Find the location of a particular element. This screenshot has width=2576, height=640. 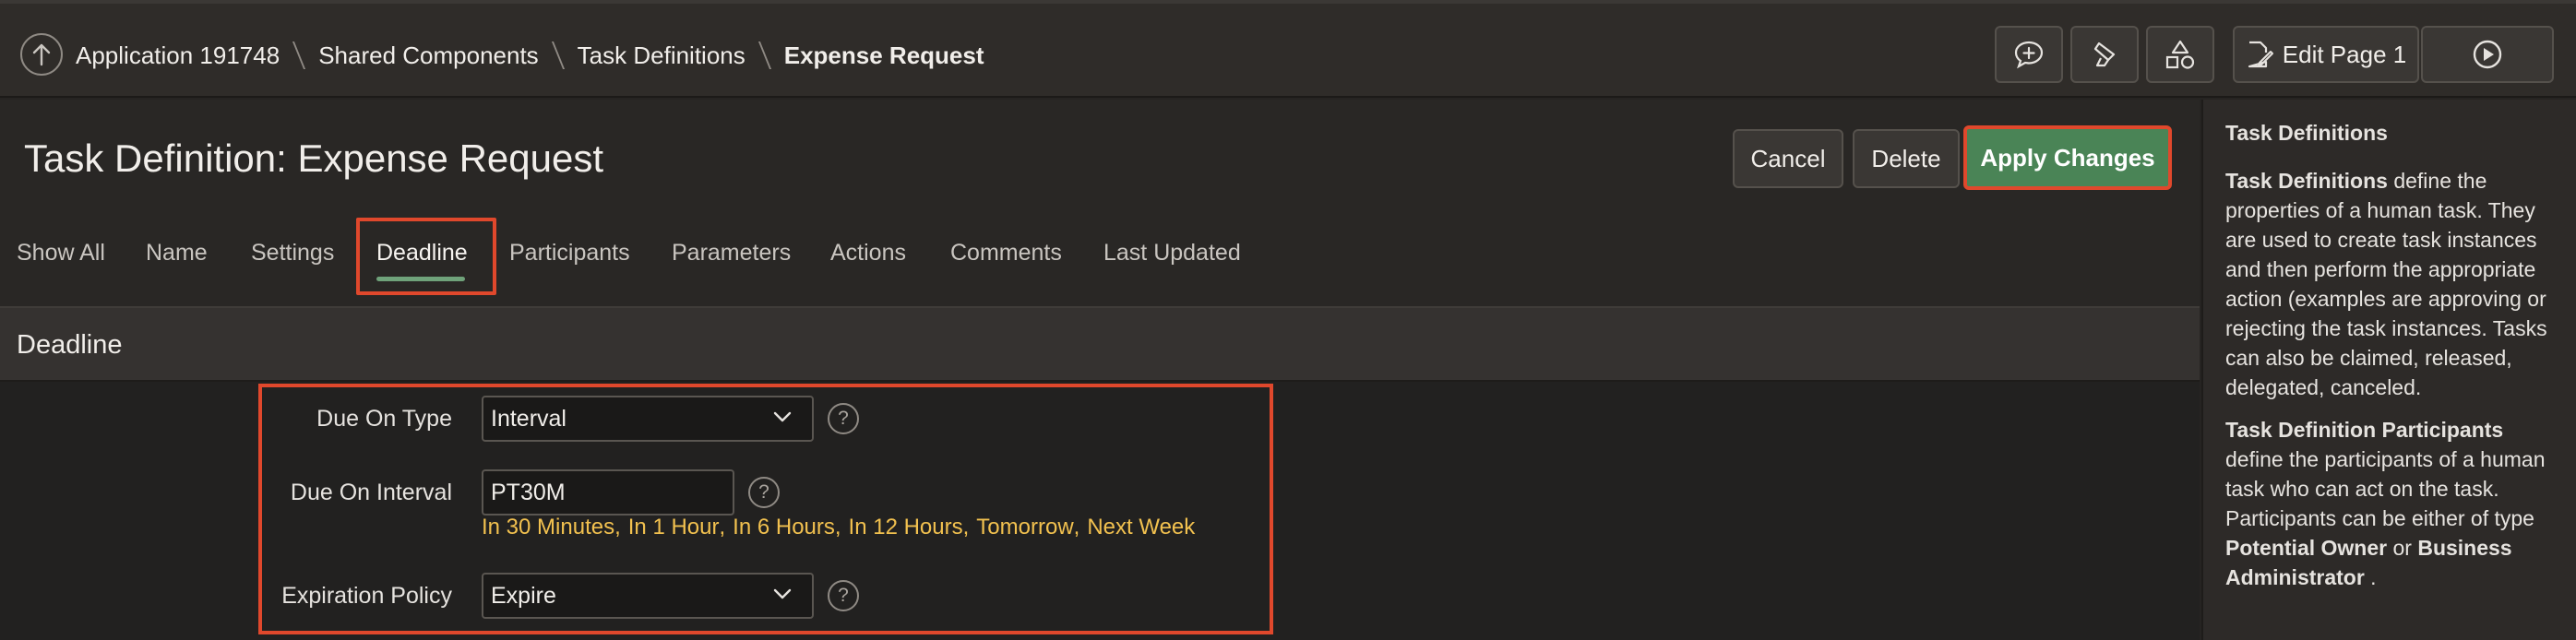

shapes-icon is located at coordinates (2180, 54).